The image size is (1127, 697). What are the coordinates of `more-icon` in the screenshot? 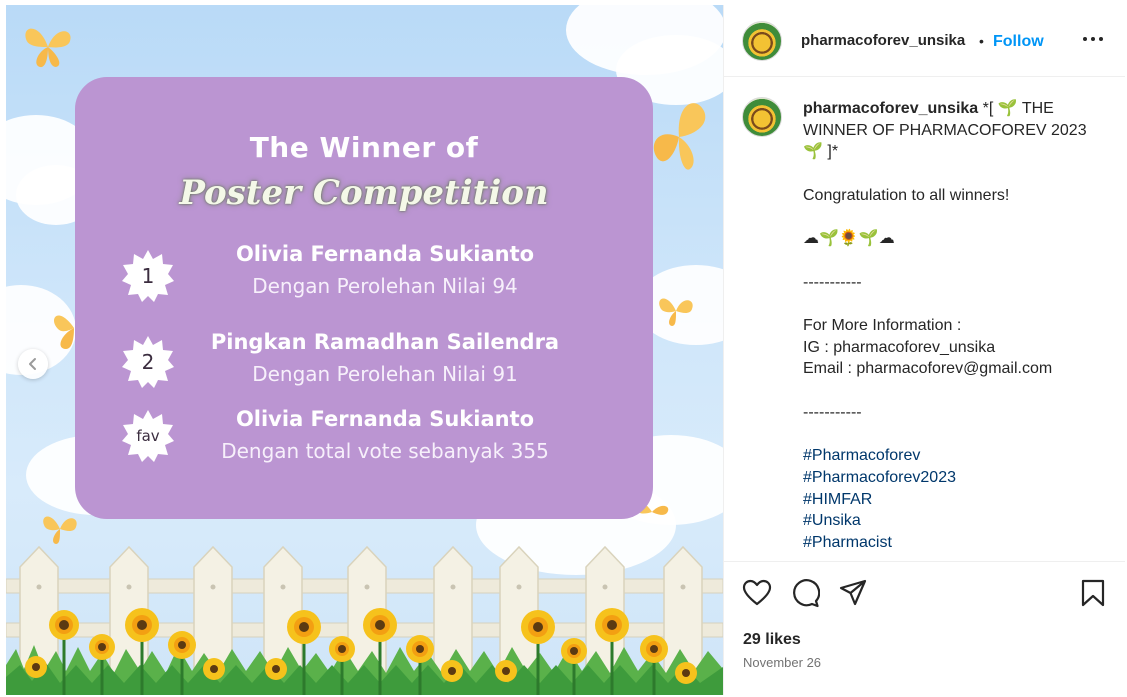 It's located at (1093, 39).